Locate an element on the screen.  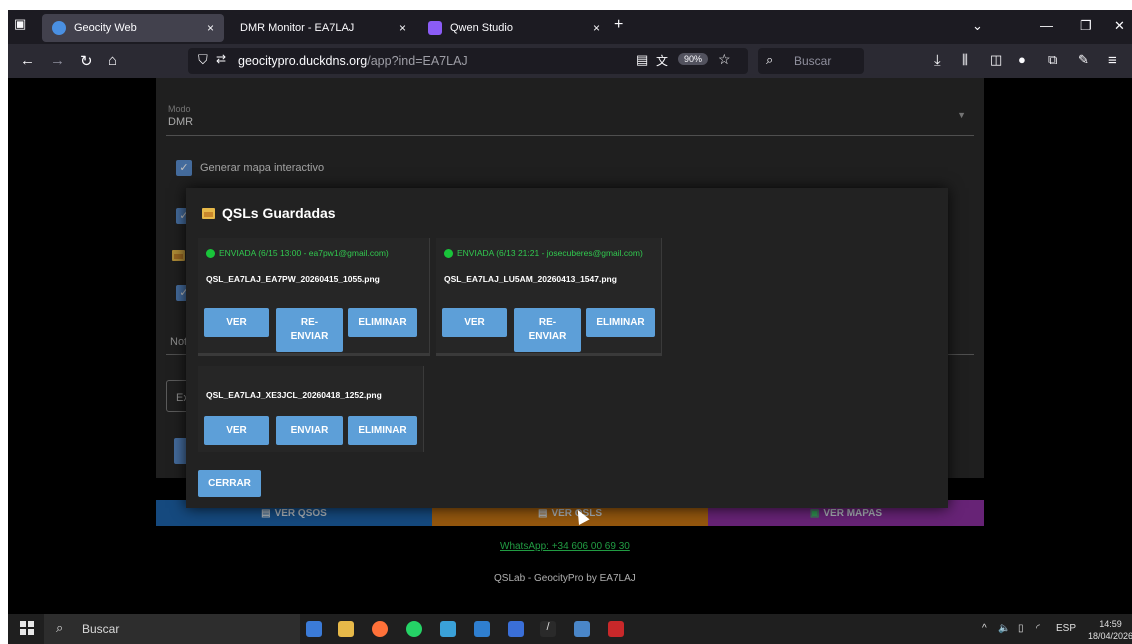
taskbar-search: ⌕ Buscar is located at coordinates (172, 629).